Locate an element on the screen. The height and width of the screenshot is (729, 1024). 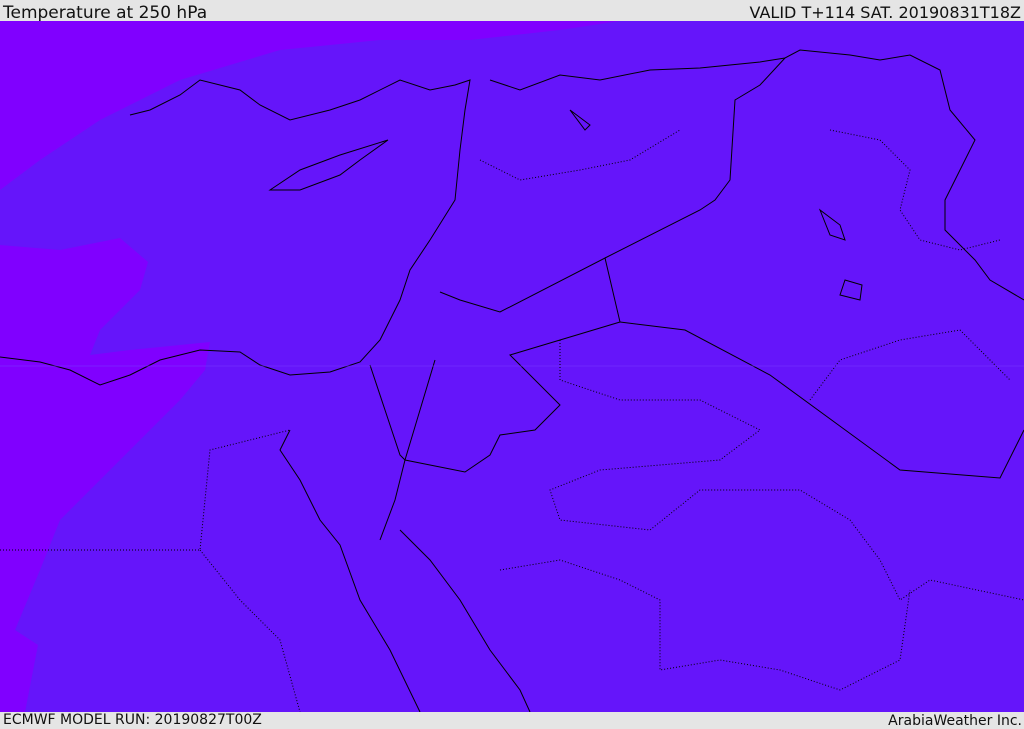
map-title: Temperature at 250 hPa is located at coordinates (105, 13).